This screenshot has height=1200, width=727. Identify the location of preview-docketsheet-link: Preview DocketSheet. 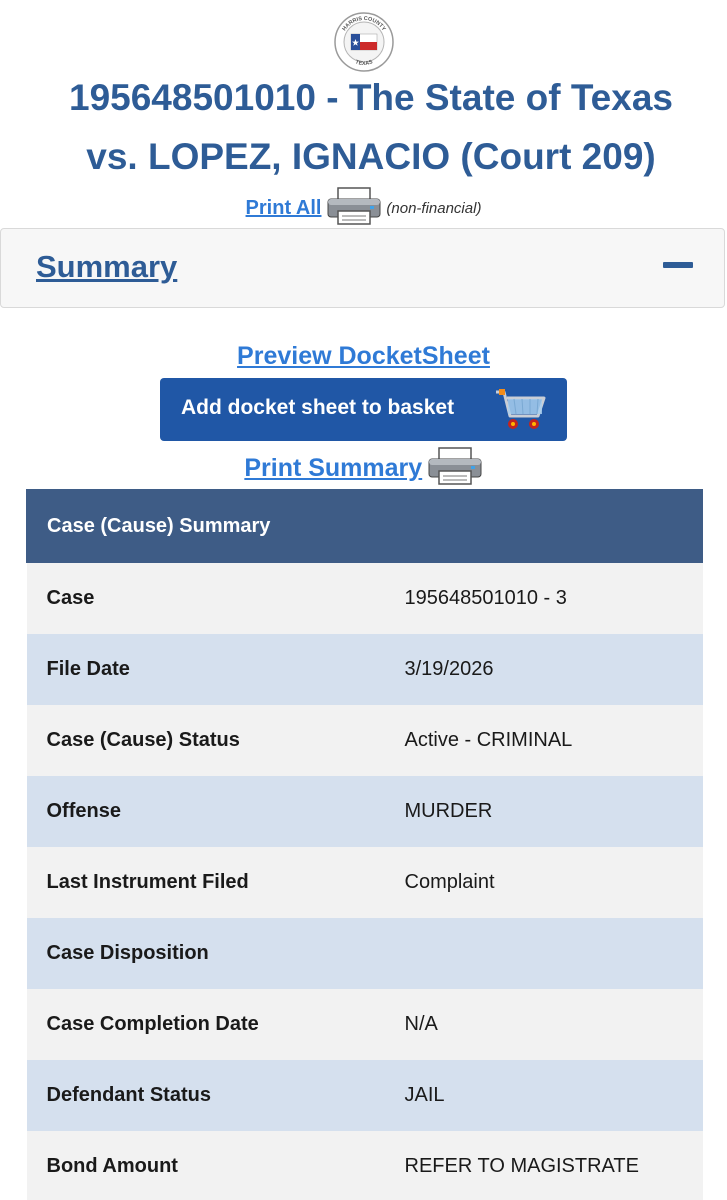
(363, 356).